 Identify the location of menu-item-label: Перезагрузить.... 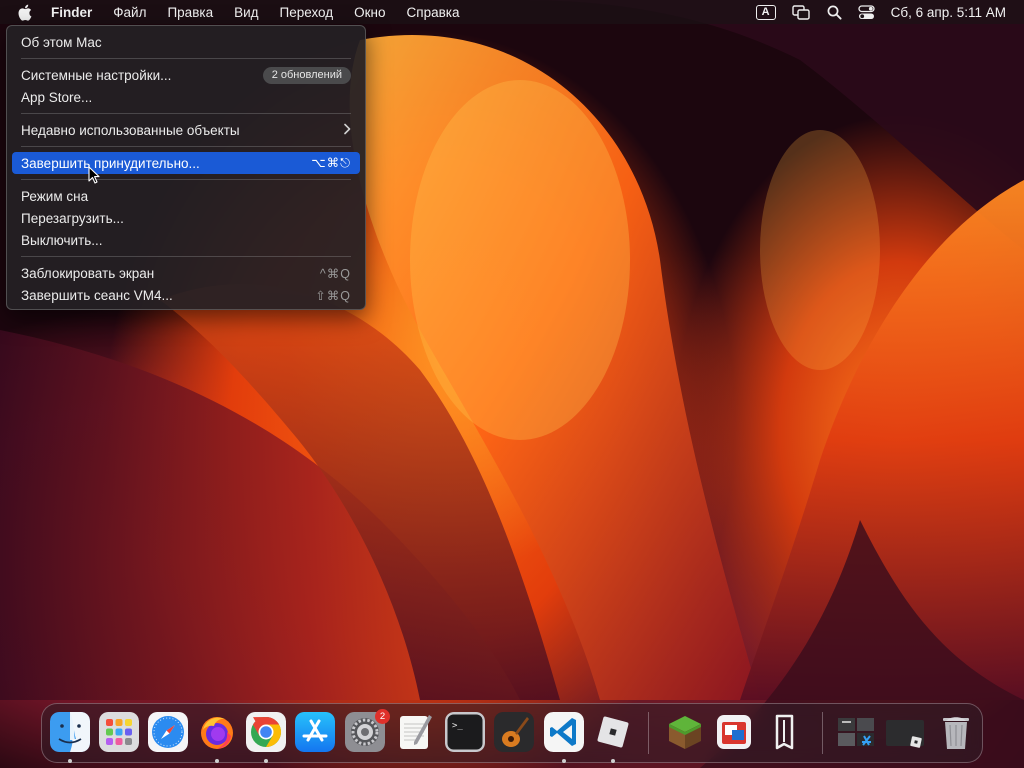
(72, 218).